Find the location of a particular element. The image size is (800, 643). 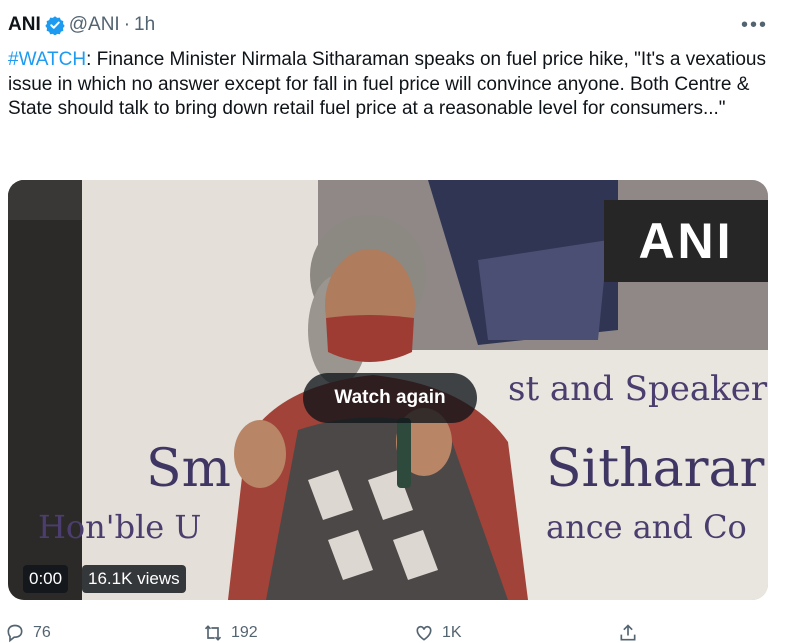

banner-line-2a: Sm is located at coordinates (188, 469).